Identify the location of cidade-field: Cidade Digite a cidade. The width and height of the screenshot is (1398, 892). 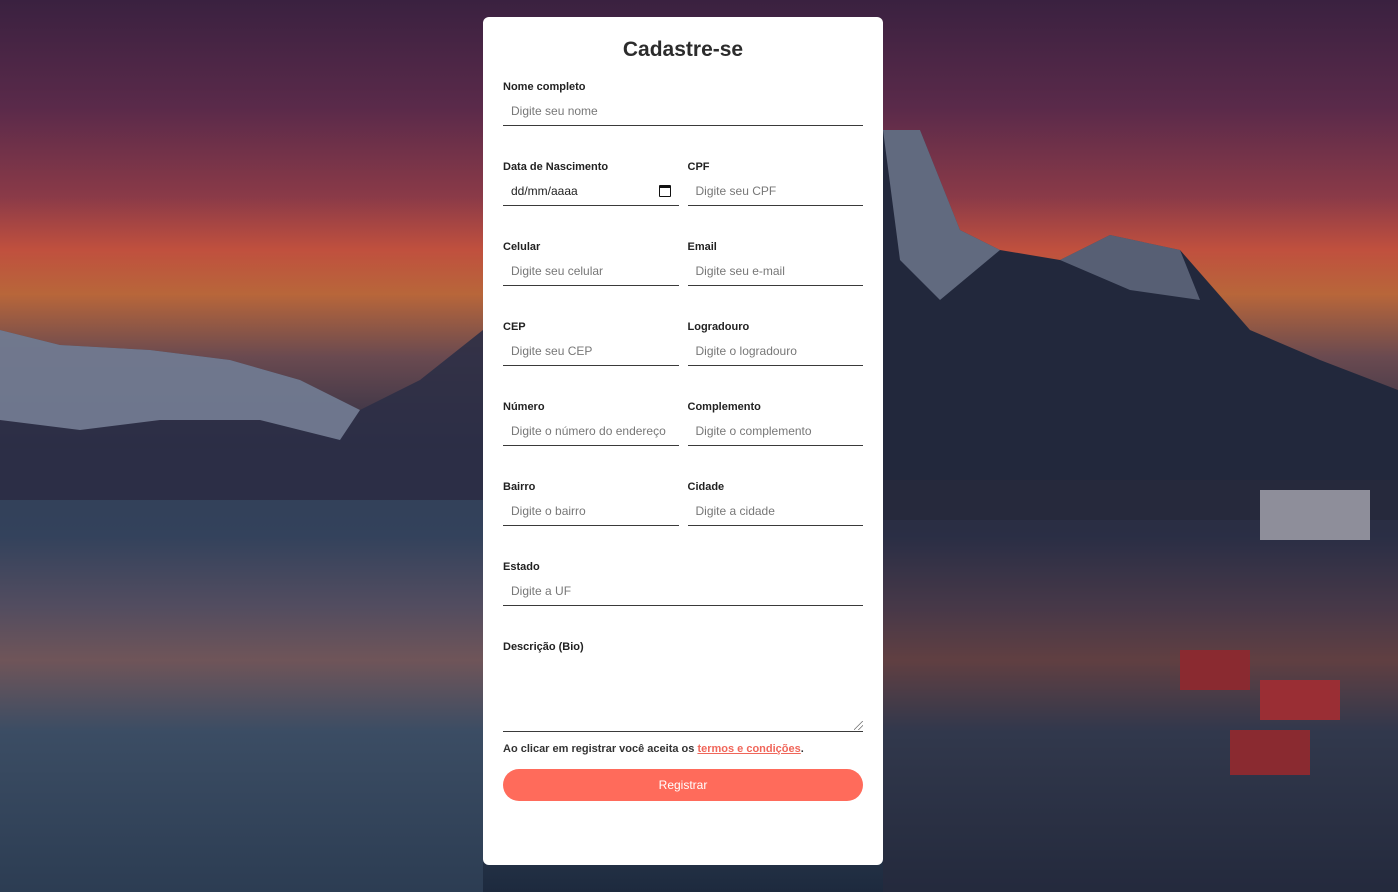
(775, 503).